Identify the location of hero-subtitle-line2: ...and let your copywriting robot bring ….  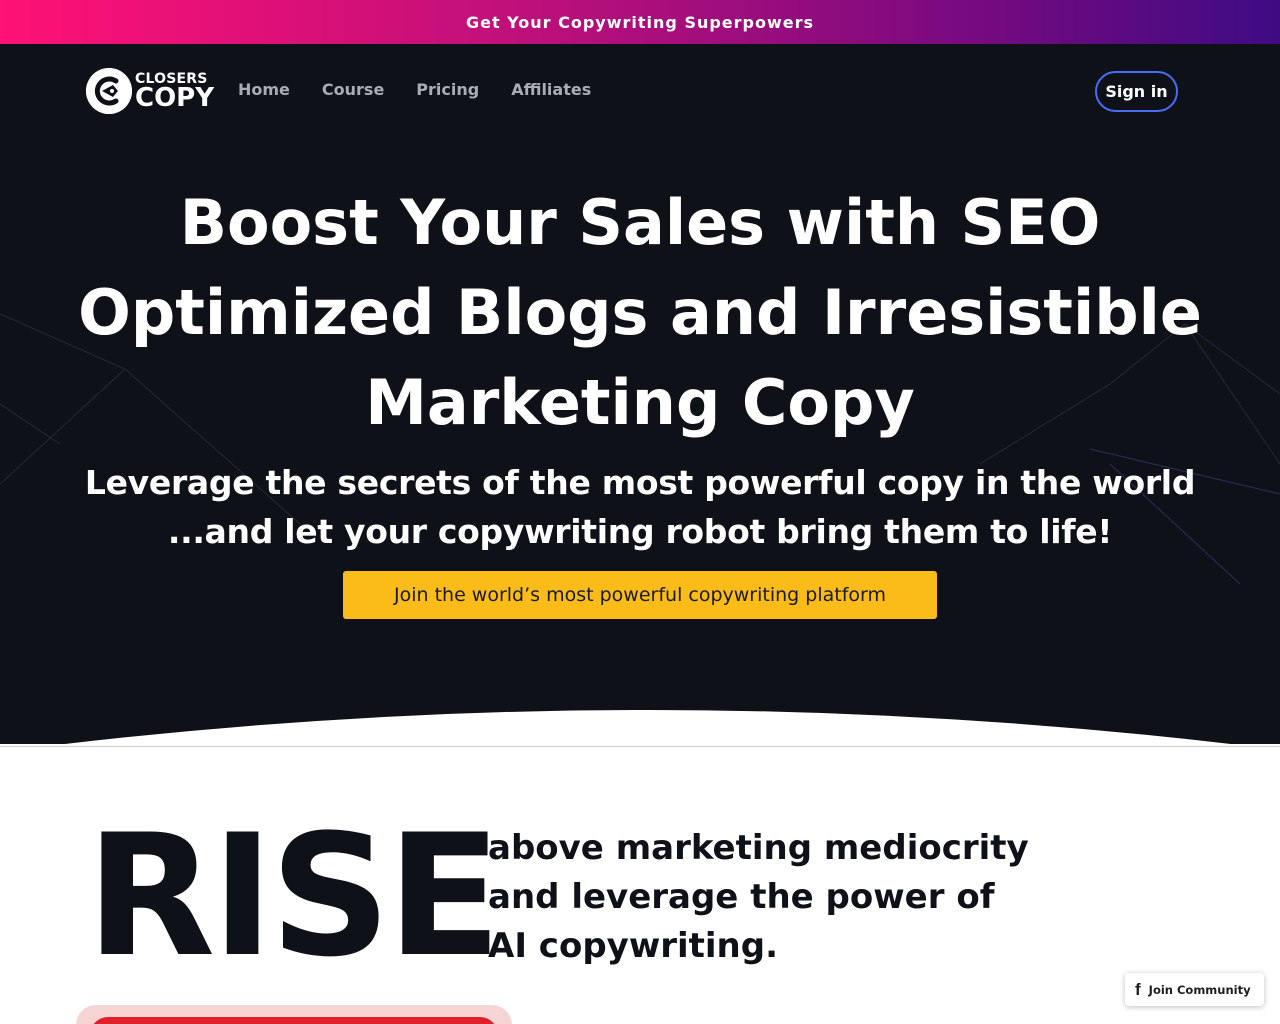
(640, 531).